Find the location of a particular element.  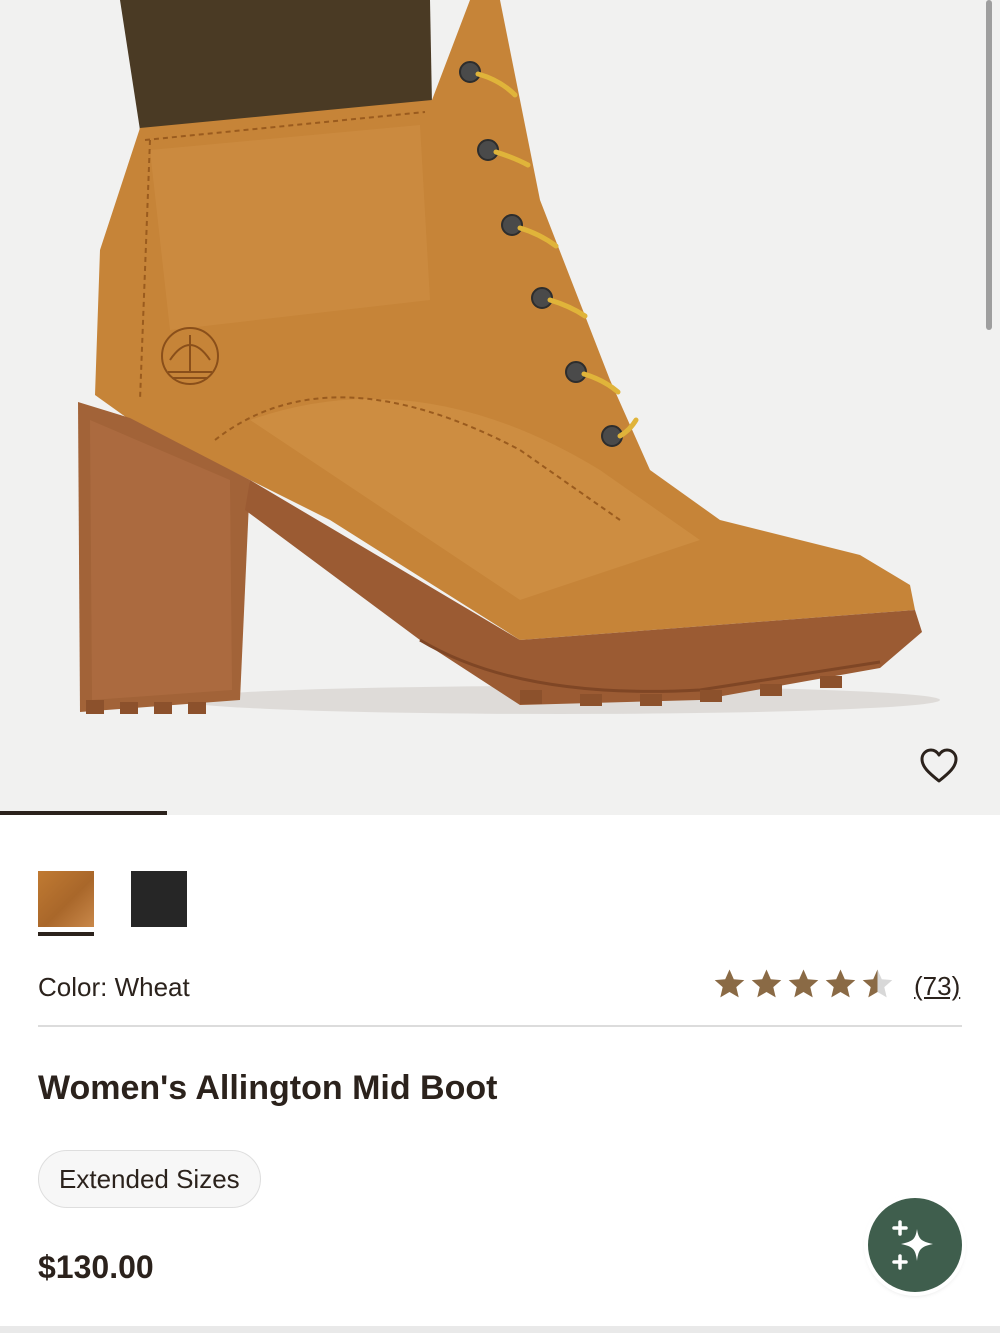

assistant-button is located at coordinates (915, 1245).